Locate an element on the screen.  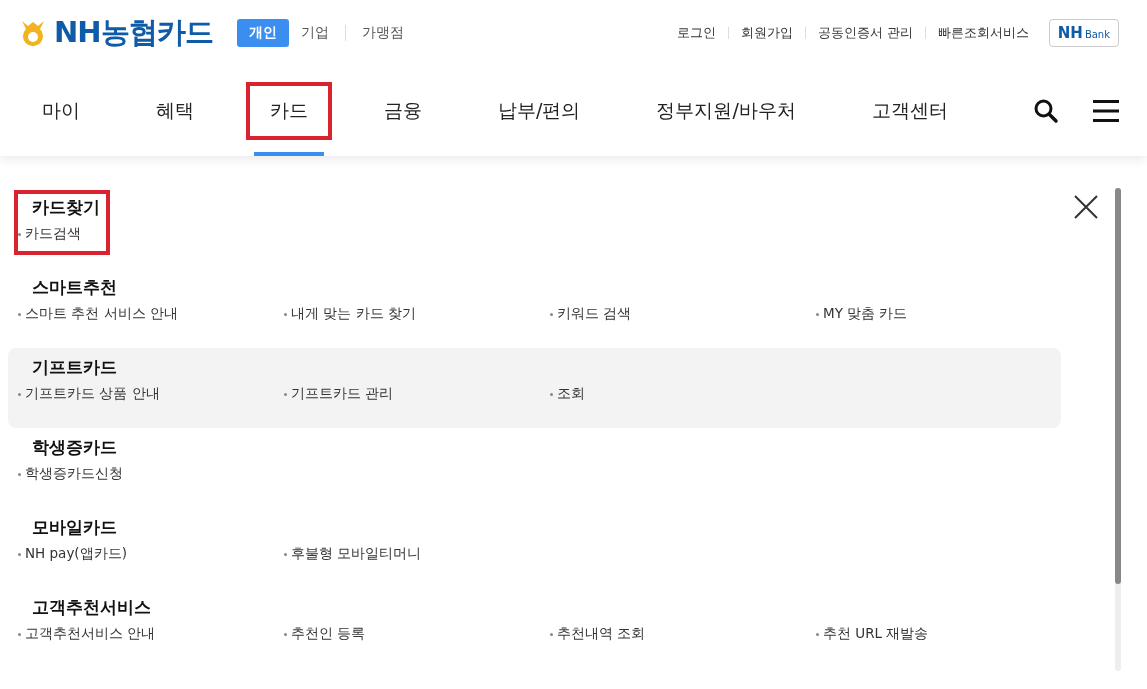
utility-link: 로그인 is located at coordinates (696, 33).